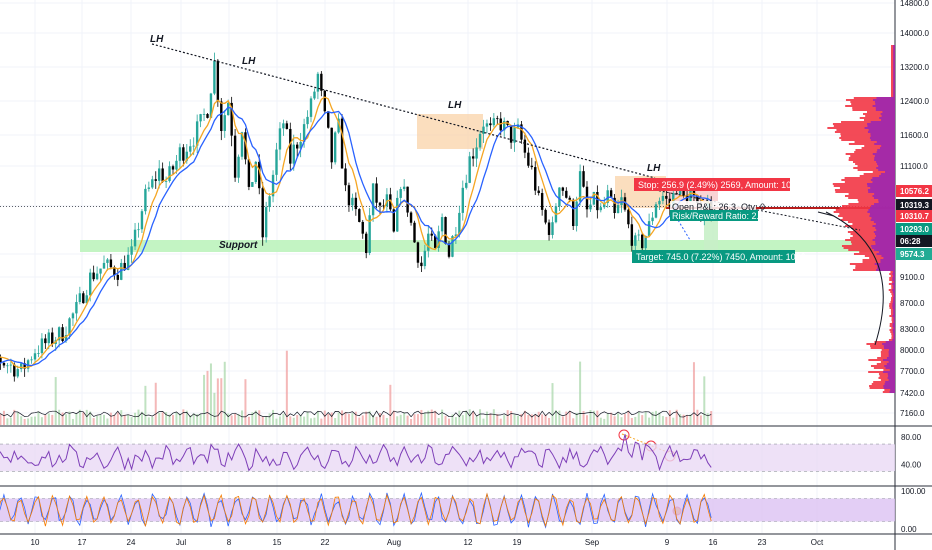 Image resolution: width=932 pixels, height=550 pixels. I want to click on price-tick-label: 13200.0, so click(914, 67).